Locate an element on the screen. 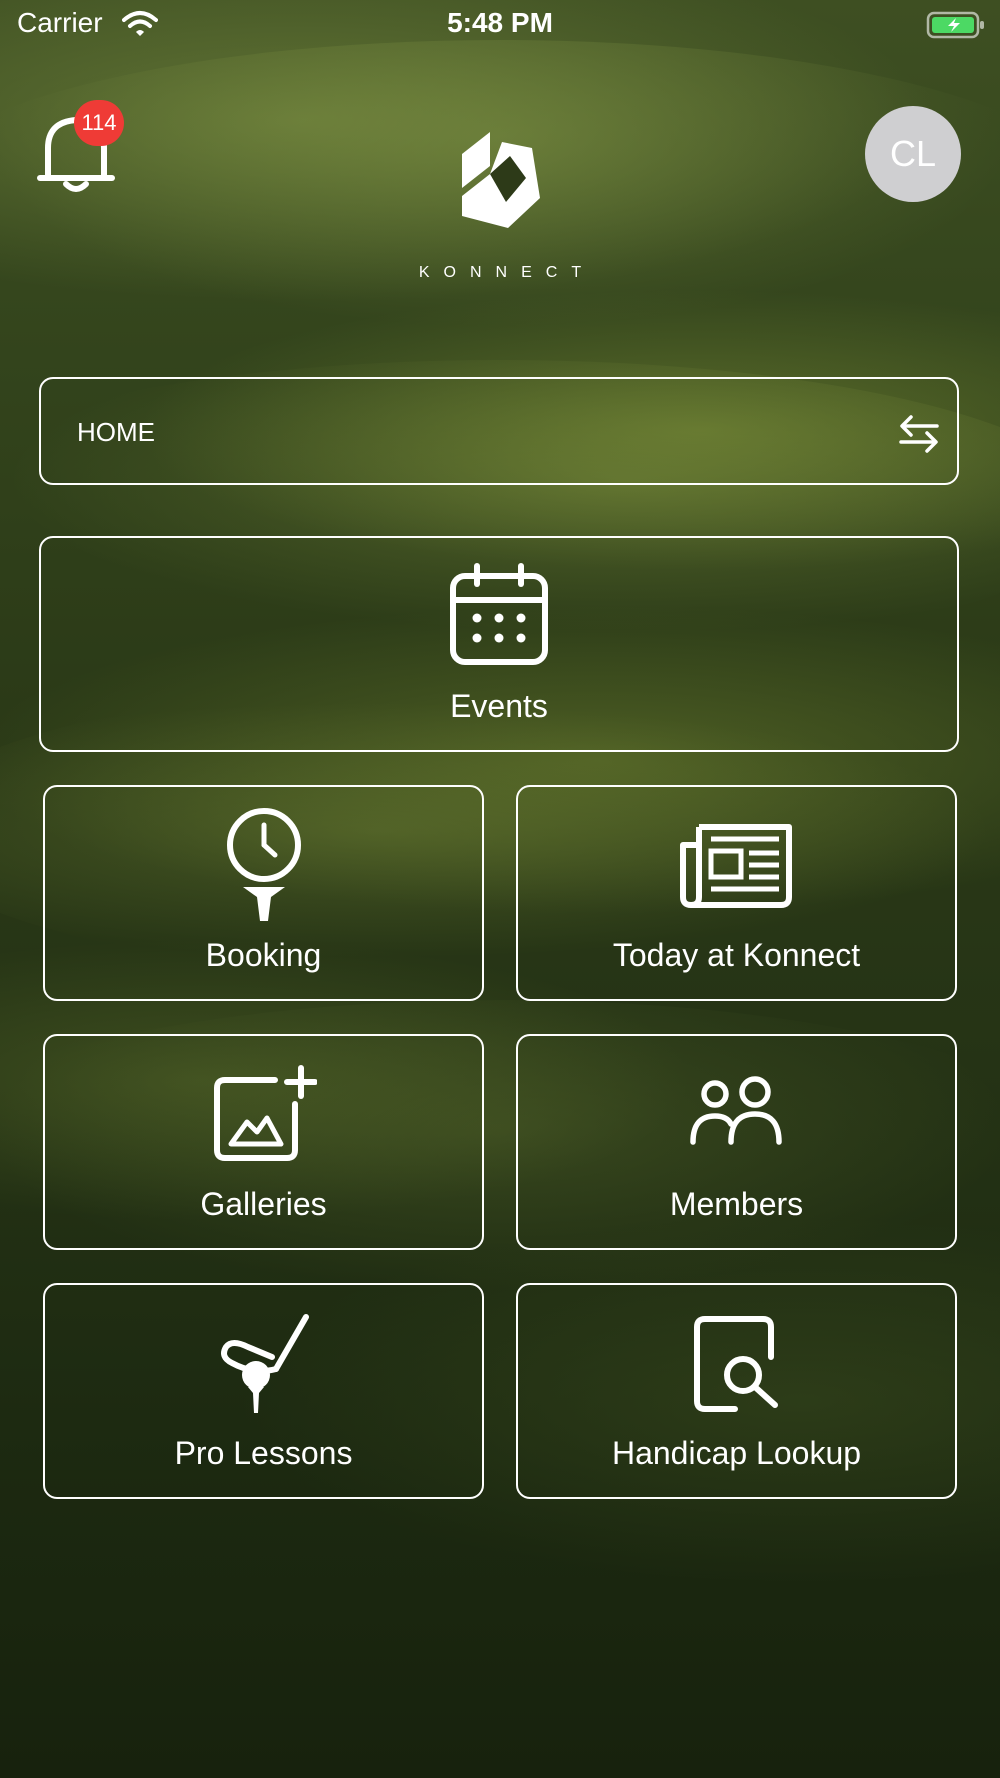 This screenshot has width=1000, height=1778. status-bar: Carrier 5:48 PM is located at coordinates (500, 25).